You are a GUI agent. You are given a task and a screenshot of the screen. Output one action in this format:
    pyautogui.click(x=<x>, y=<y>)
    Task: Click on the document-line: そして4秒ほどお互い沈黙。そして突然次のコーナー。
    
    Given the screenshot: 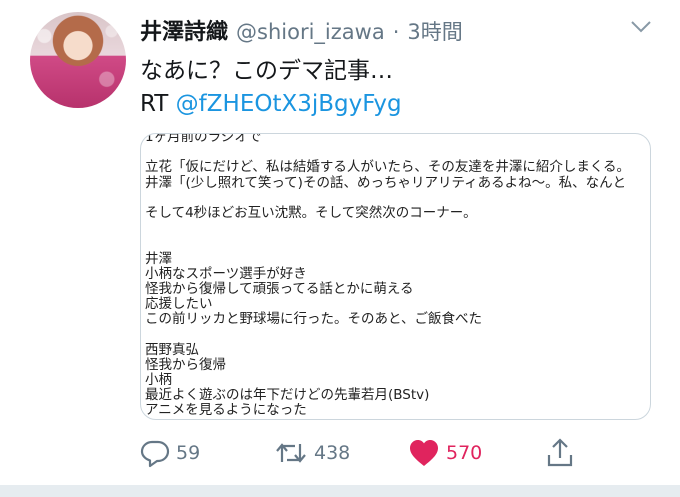 What is the action you would take?
    pyautogui.click(x=311, y=212)
    